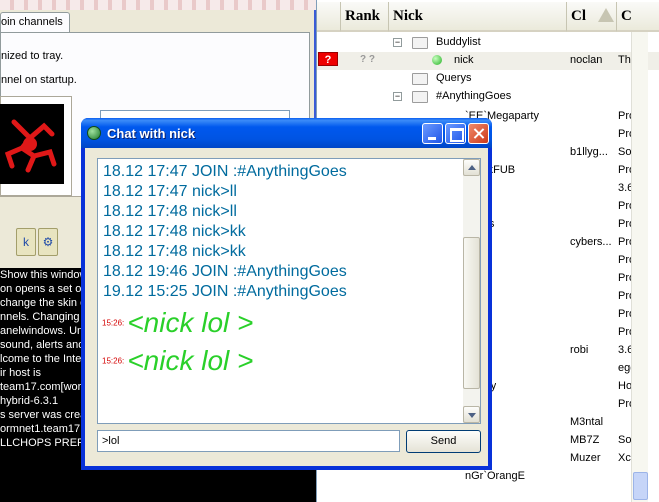 The width and height of the screenshot is (659, 502). Describe the element at coordinates (625, 458) in the screenshot. I see `country-cell: Xch` at that location.